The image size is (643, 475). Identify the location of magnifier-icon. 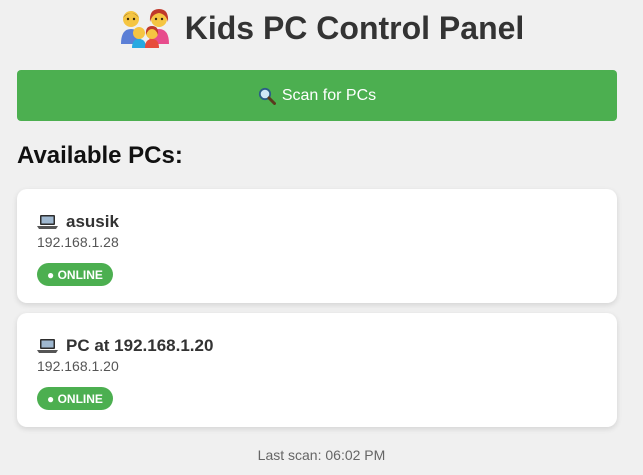
(267, 96).